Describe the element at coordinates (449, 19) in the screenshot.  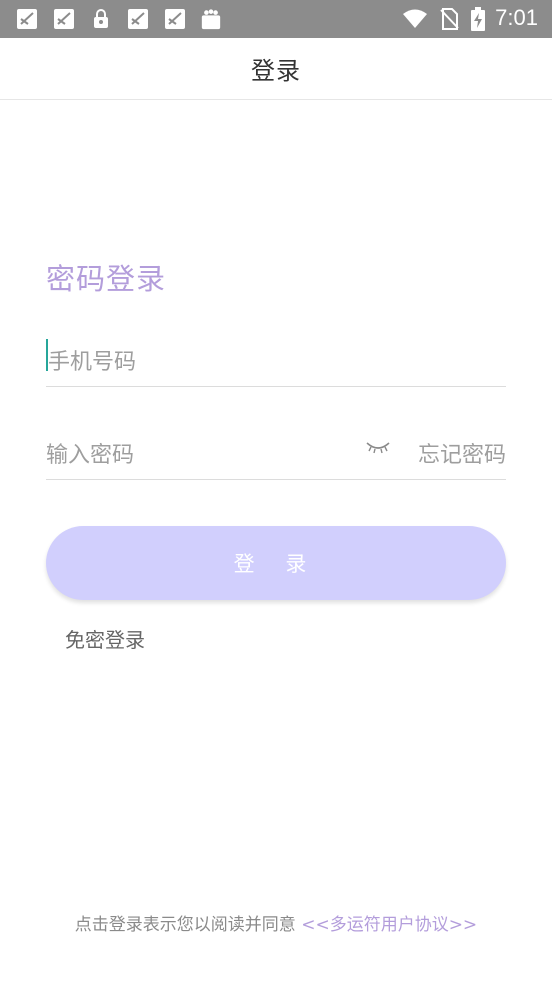
I see `sim-card-icon` at that location.